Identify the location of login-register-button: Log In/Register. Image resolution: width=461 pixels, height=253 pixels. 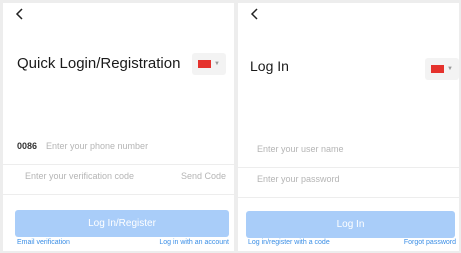
(122, 223).